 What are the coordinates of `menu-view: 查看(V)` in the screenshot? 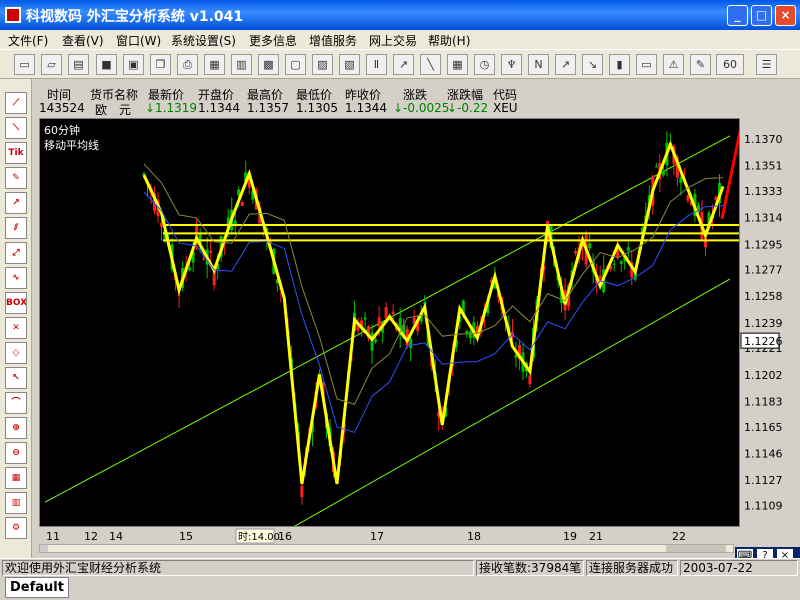 It's located at (83, 40).